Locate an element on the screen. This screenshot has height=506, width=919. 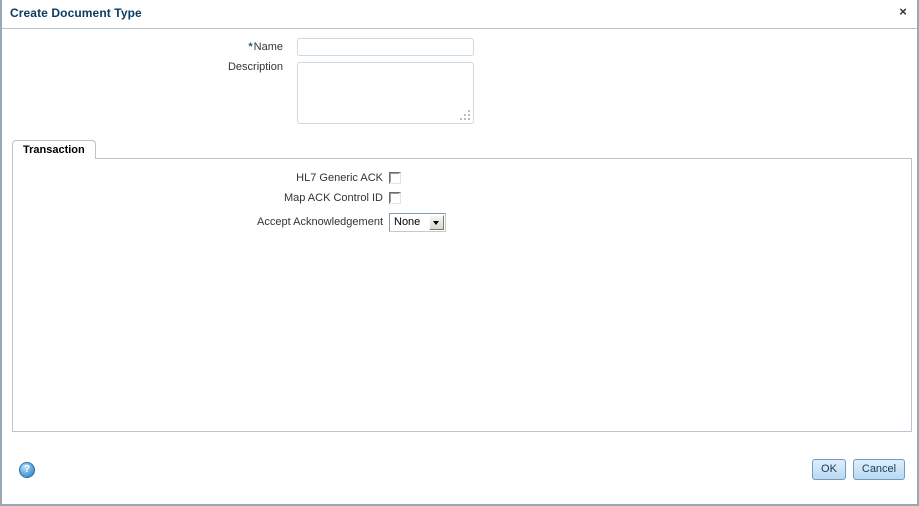
field-row-map-ack-control-id: Map ACK Control ID is located at coordinates (257, 200).